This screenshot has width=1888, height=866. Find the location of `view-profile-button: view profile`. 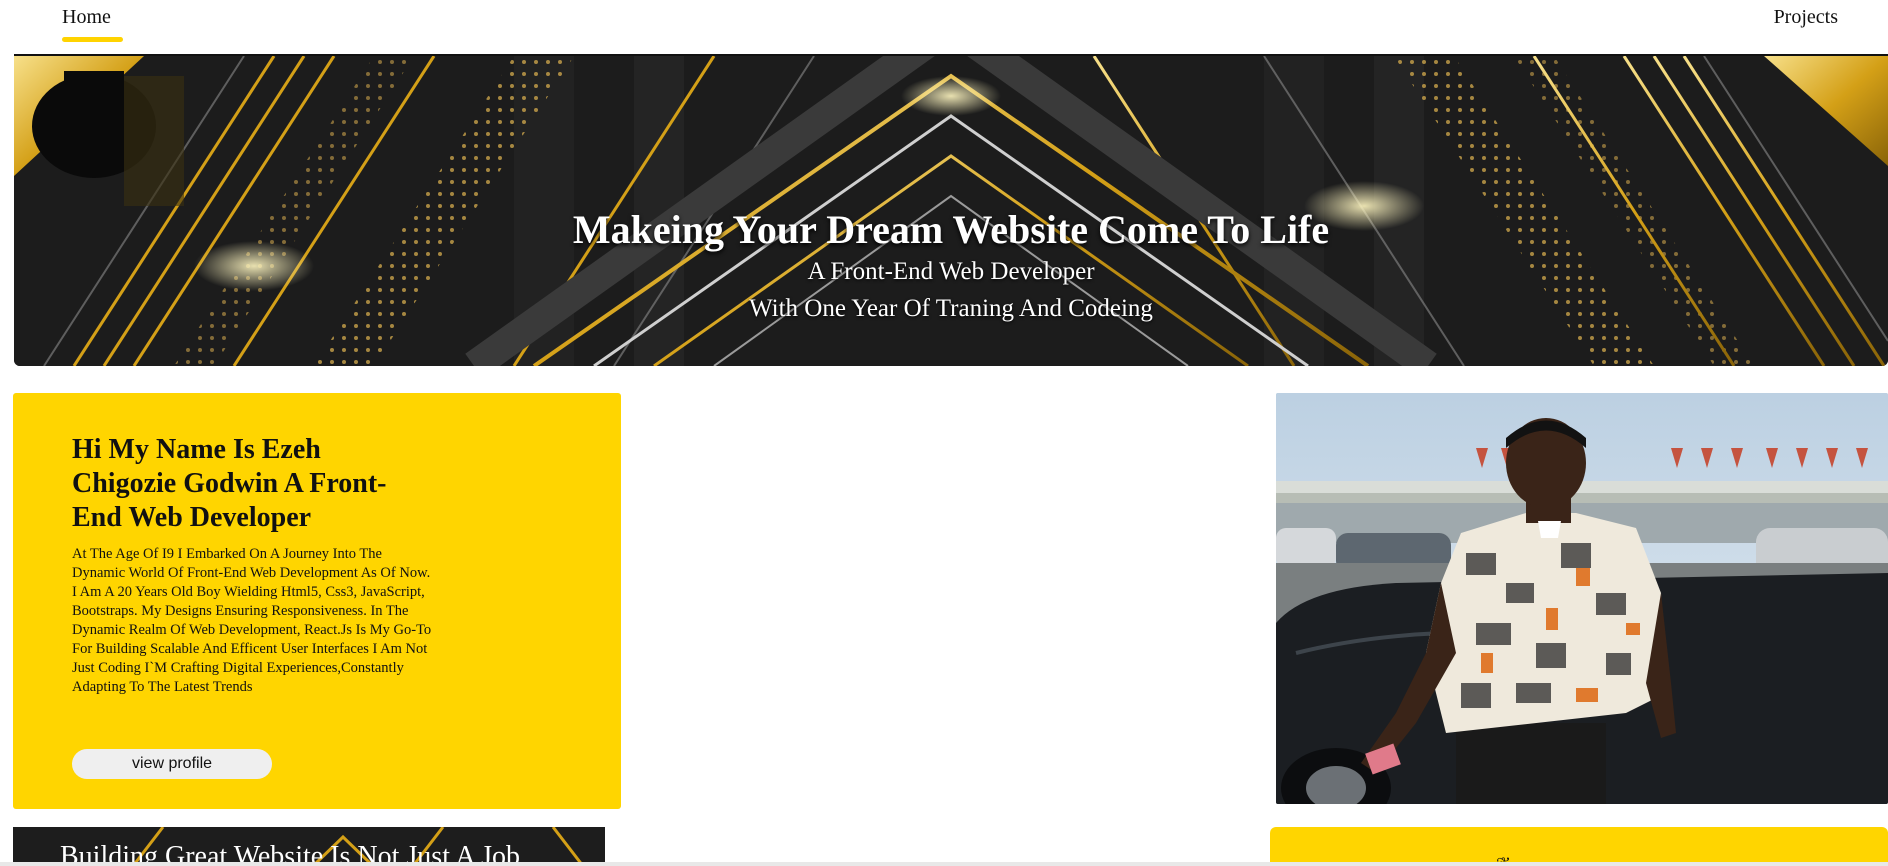

view-profile-button: view profile is located at coordinates (172, 764).